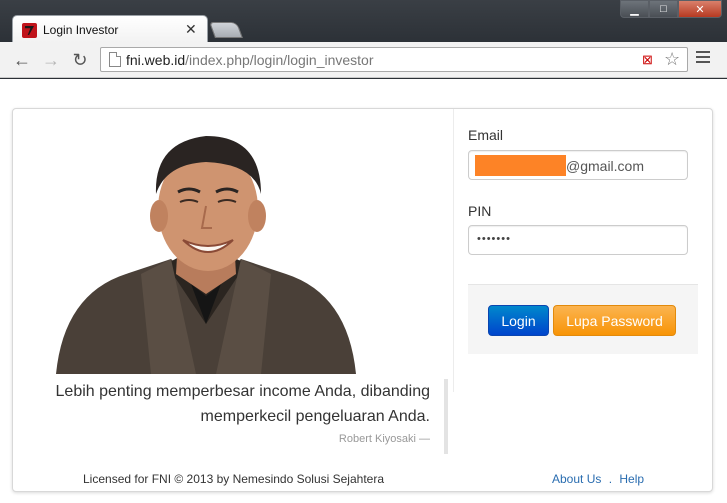 The width and height of the screenshot is (727, 503). I want to click on page-icon, so click(115, 59).